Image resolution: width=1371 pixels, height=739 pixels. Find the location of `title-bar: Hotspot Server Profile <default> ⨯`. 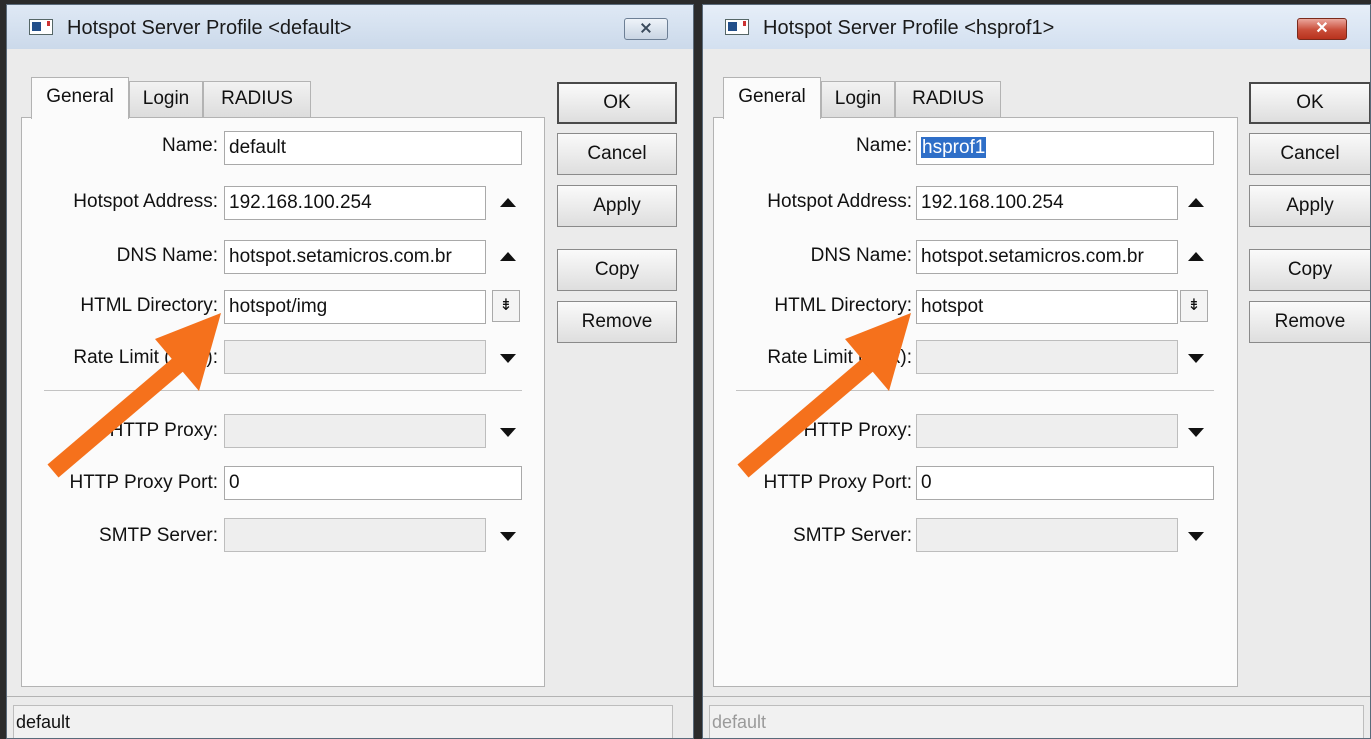

title-bar: Hotspot Server Profile <default> ⨯ is located at coordinates (350, 27).